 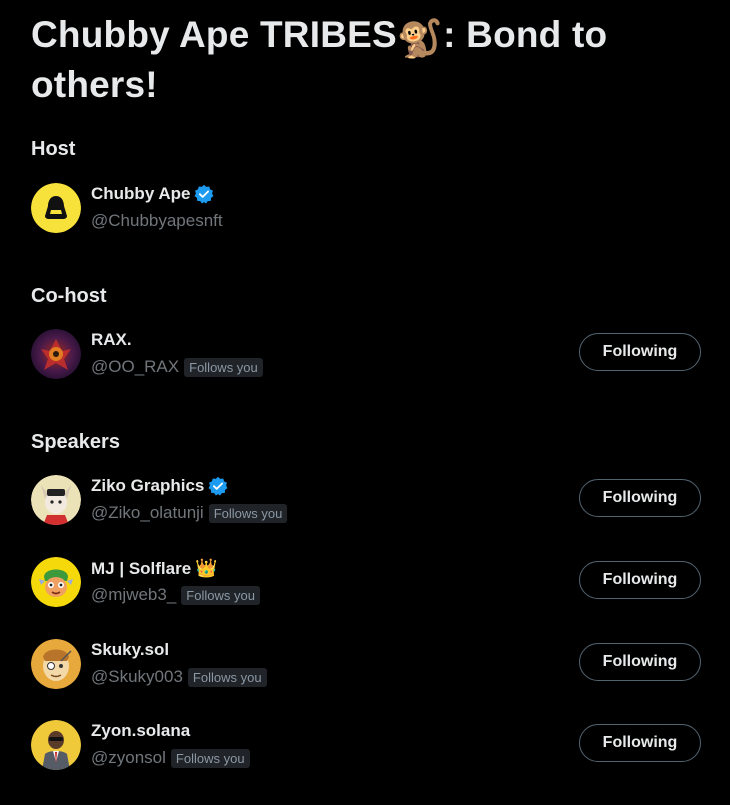 I want to click on host-name: Chubby Ape, so click(x=141, y=193).